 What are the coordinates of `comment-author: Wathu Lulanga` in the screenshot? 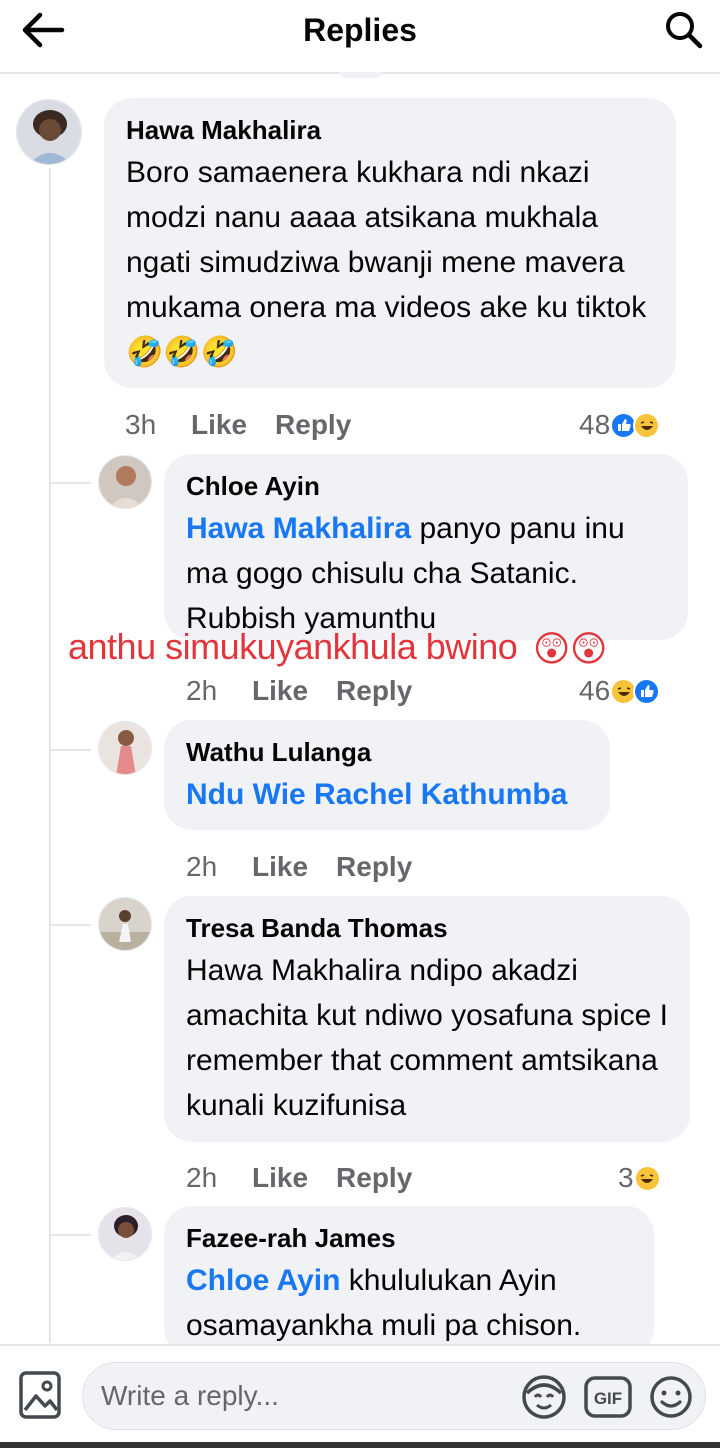 It's located at (387, 752).